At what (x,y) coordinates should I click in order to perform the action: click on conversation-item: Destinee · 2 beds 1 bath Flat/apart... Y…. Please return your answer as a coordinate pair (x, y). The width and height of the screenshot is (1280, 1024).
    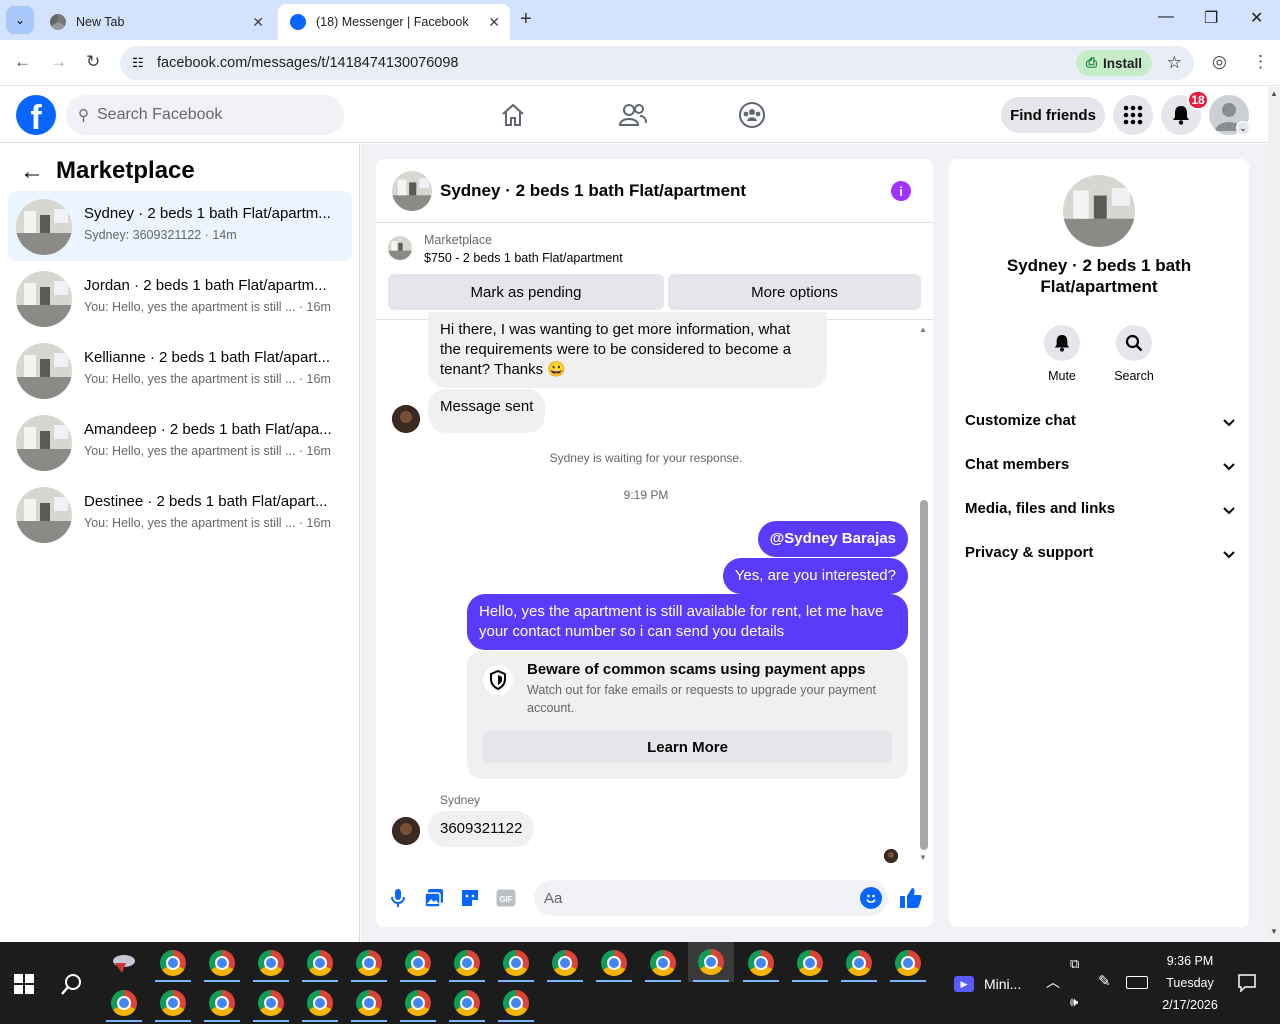
    Looking at the image, I should click on (180, 514).